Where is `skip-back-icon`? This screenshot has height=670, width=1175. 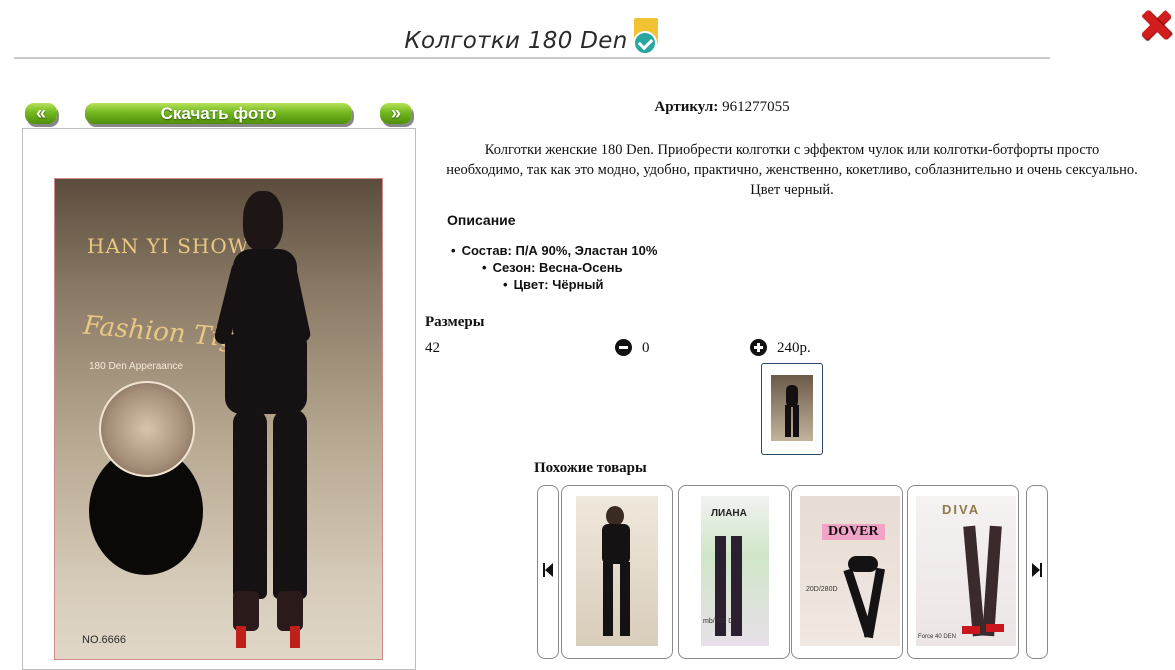
skip-back-icon is located at coordinates (548, 570).